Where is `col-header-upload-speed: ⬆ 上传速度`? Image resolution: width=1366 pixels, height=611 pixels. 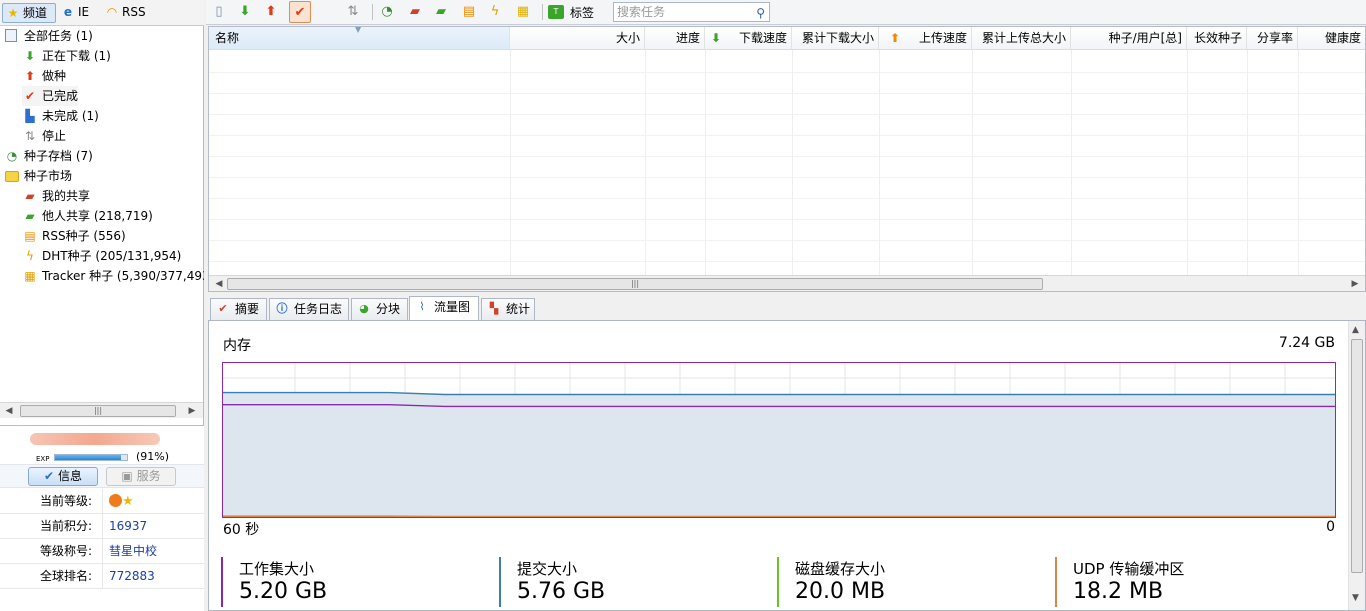 col-header-upload-speed: ⬆ 上传速度 is located at coordinates (925, 38).